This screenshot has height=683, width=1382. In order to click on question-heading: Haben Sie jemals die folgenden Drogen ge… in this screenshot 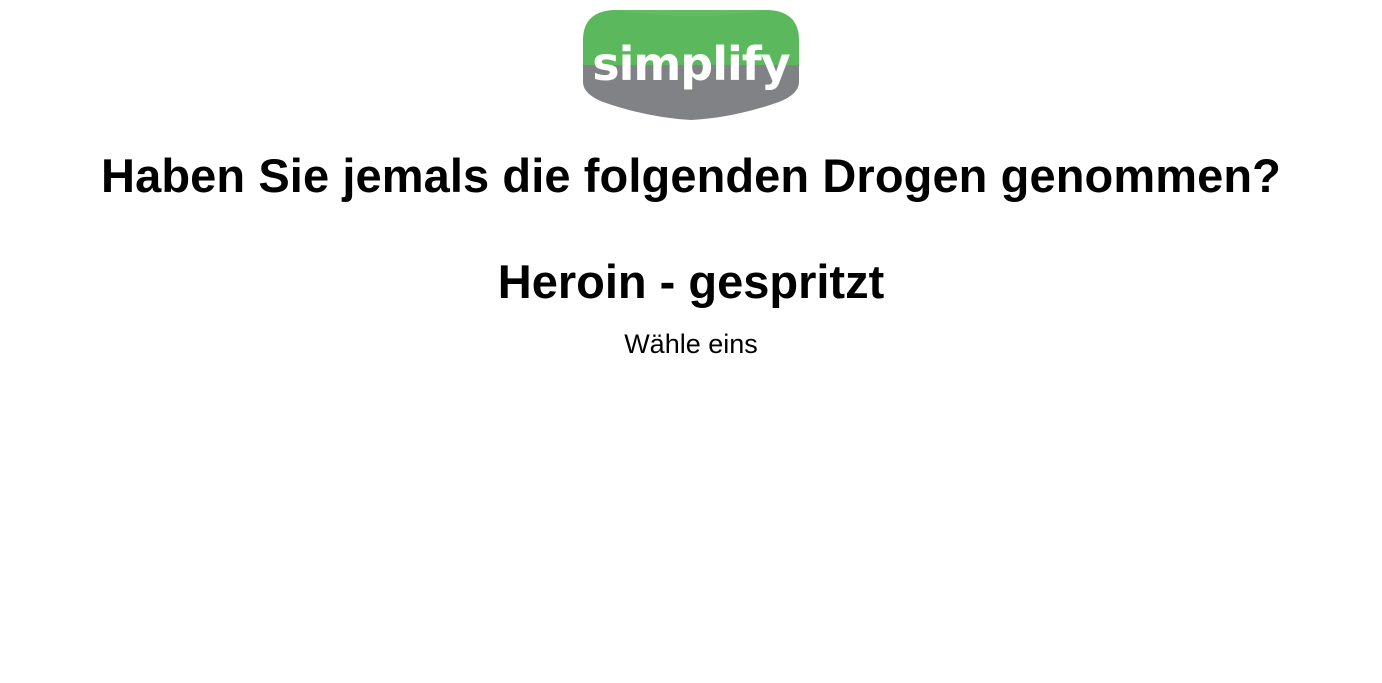, I will do `click(691, 175)`.